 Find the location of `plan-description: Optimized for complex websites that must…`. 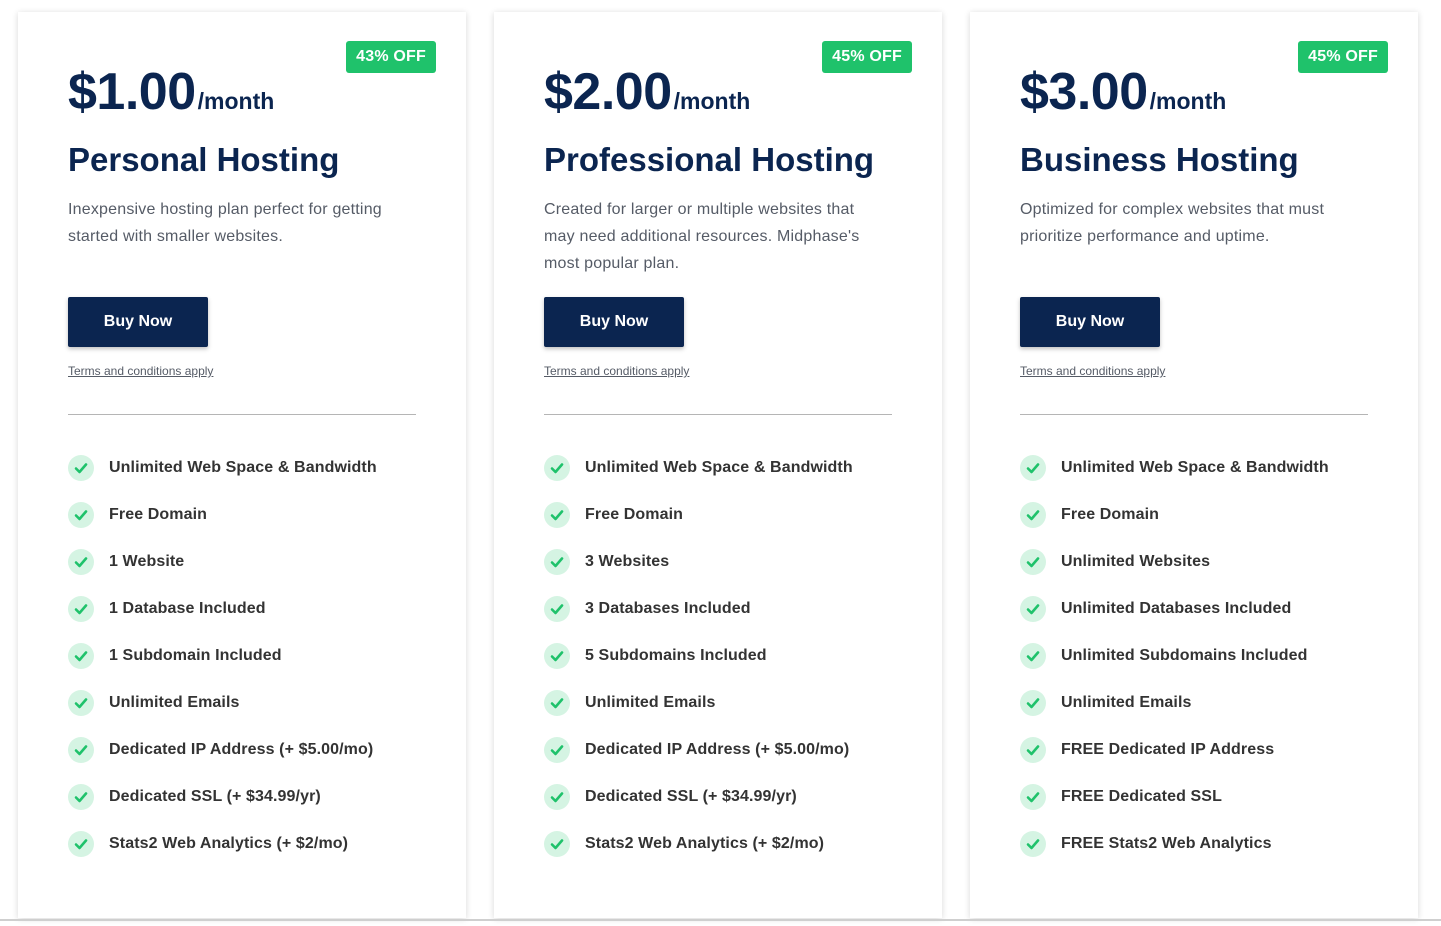

plan-description: Optimized for complex websites that must… is located at coordinates (1172, 223).